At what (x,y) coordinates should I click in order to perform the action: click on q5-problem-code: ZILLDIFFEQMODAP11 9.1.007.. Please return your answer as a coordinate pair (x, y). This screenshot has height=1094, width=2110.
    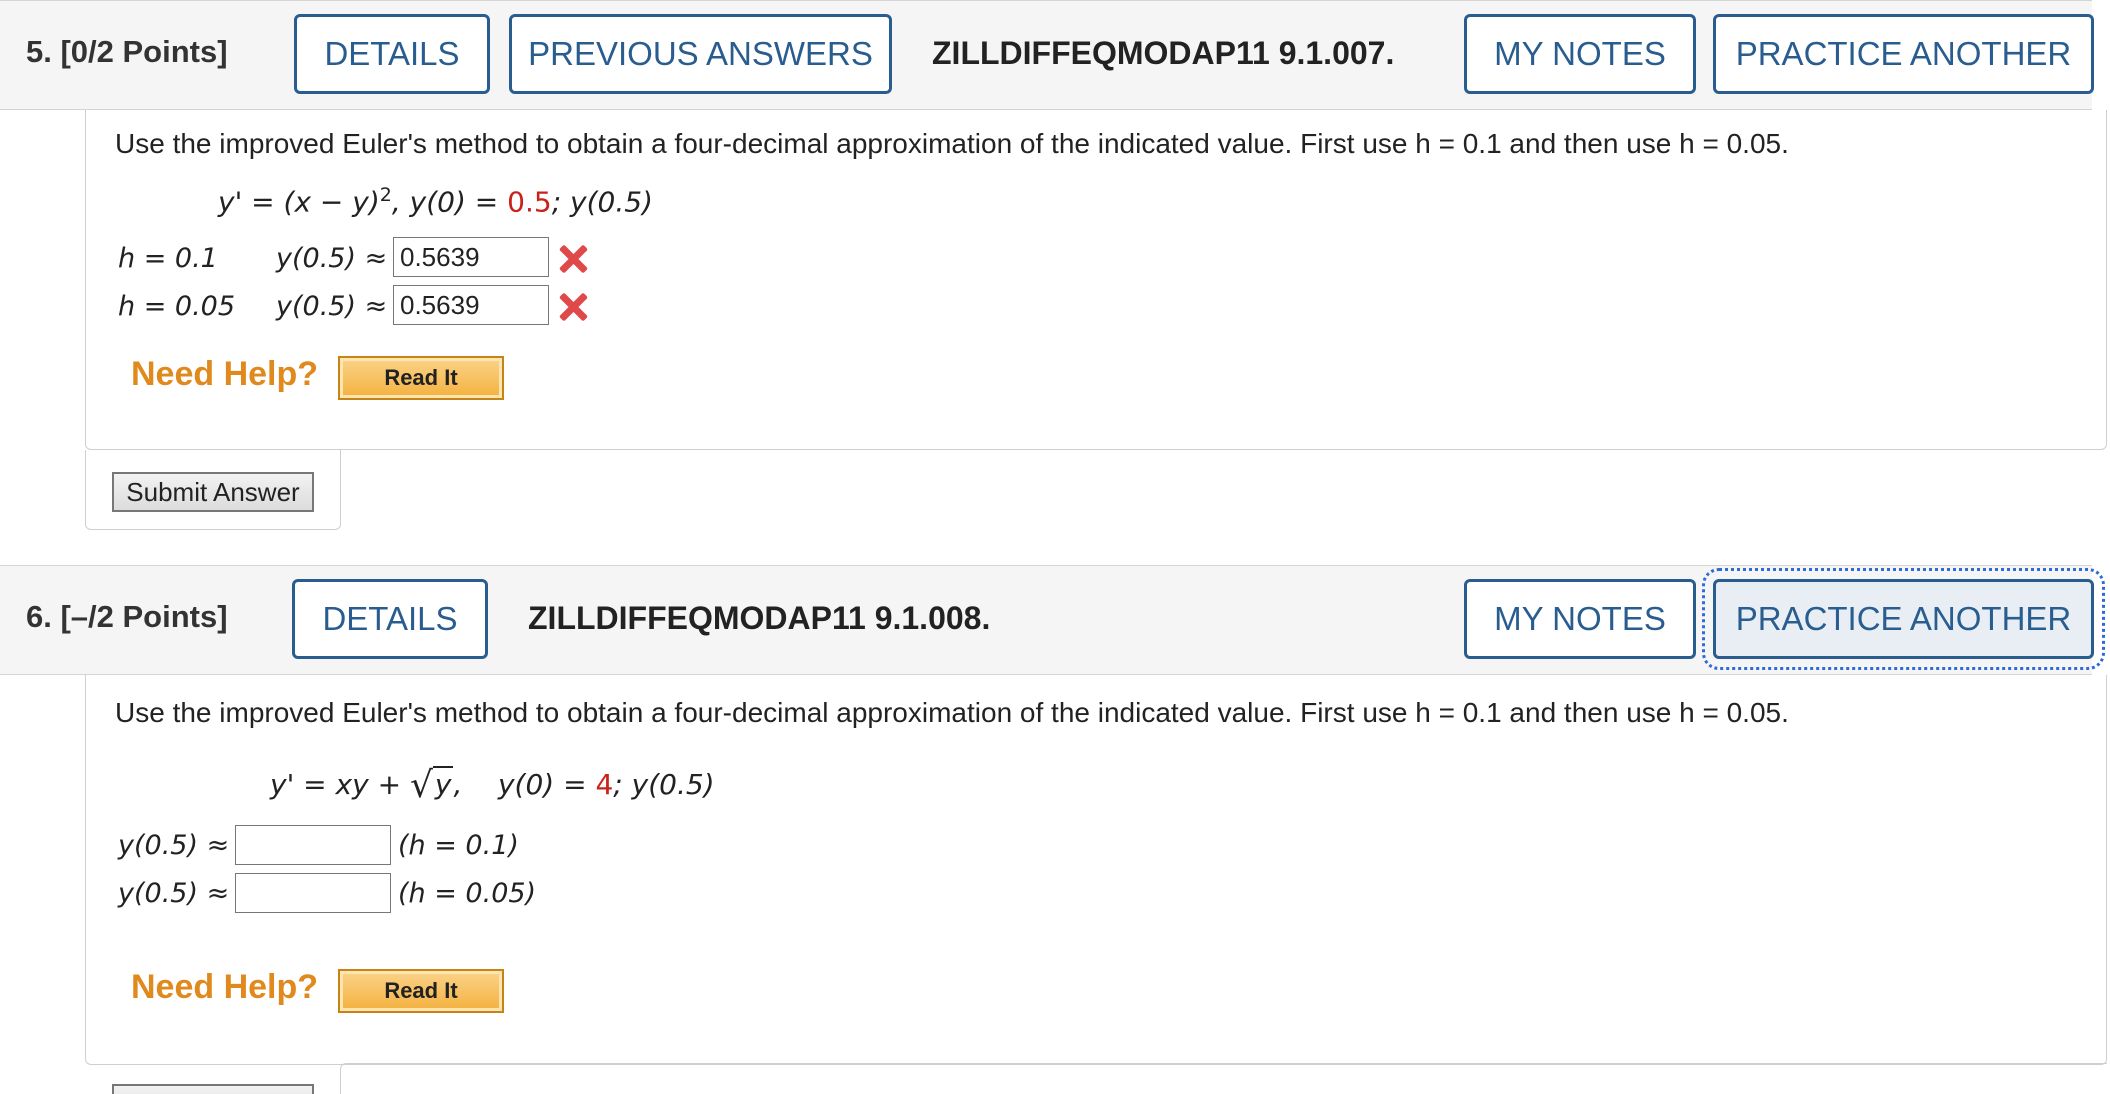
    Looking at the image, I should click on (1163, 53).